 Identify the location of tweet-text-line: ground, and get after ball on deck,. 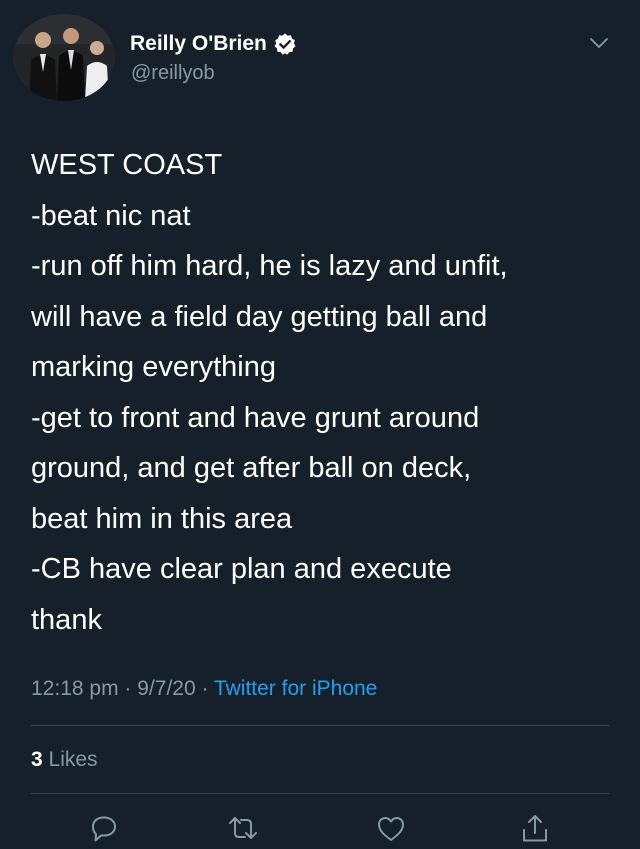
(251, 468).